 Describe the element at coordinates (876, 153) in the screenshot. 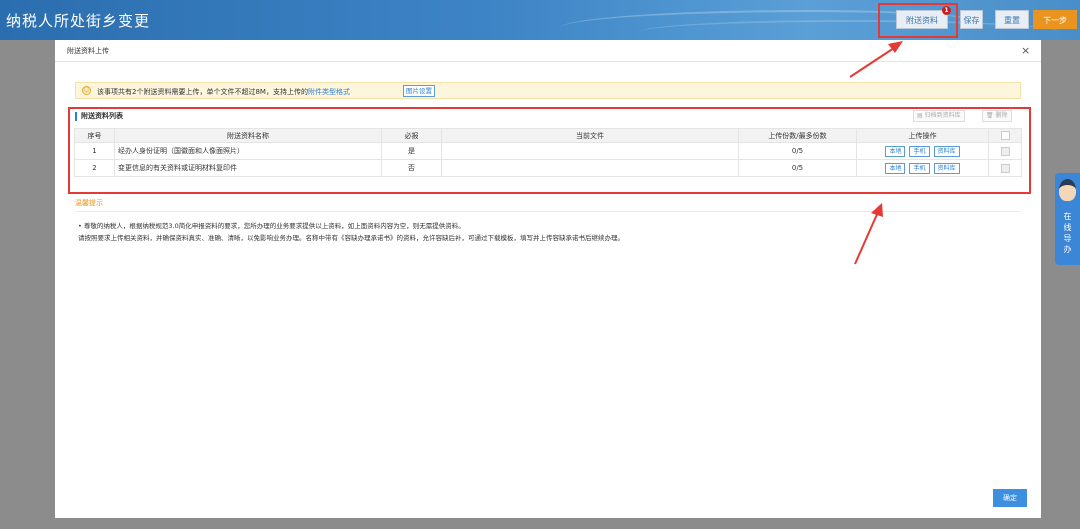

I see `annotation-arrows` at that location.